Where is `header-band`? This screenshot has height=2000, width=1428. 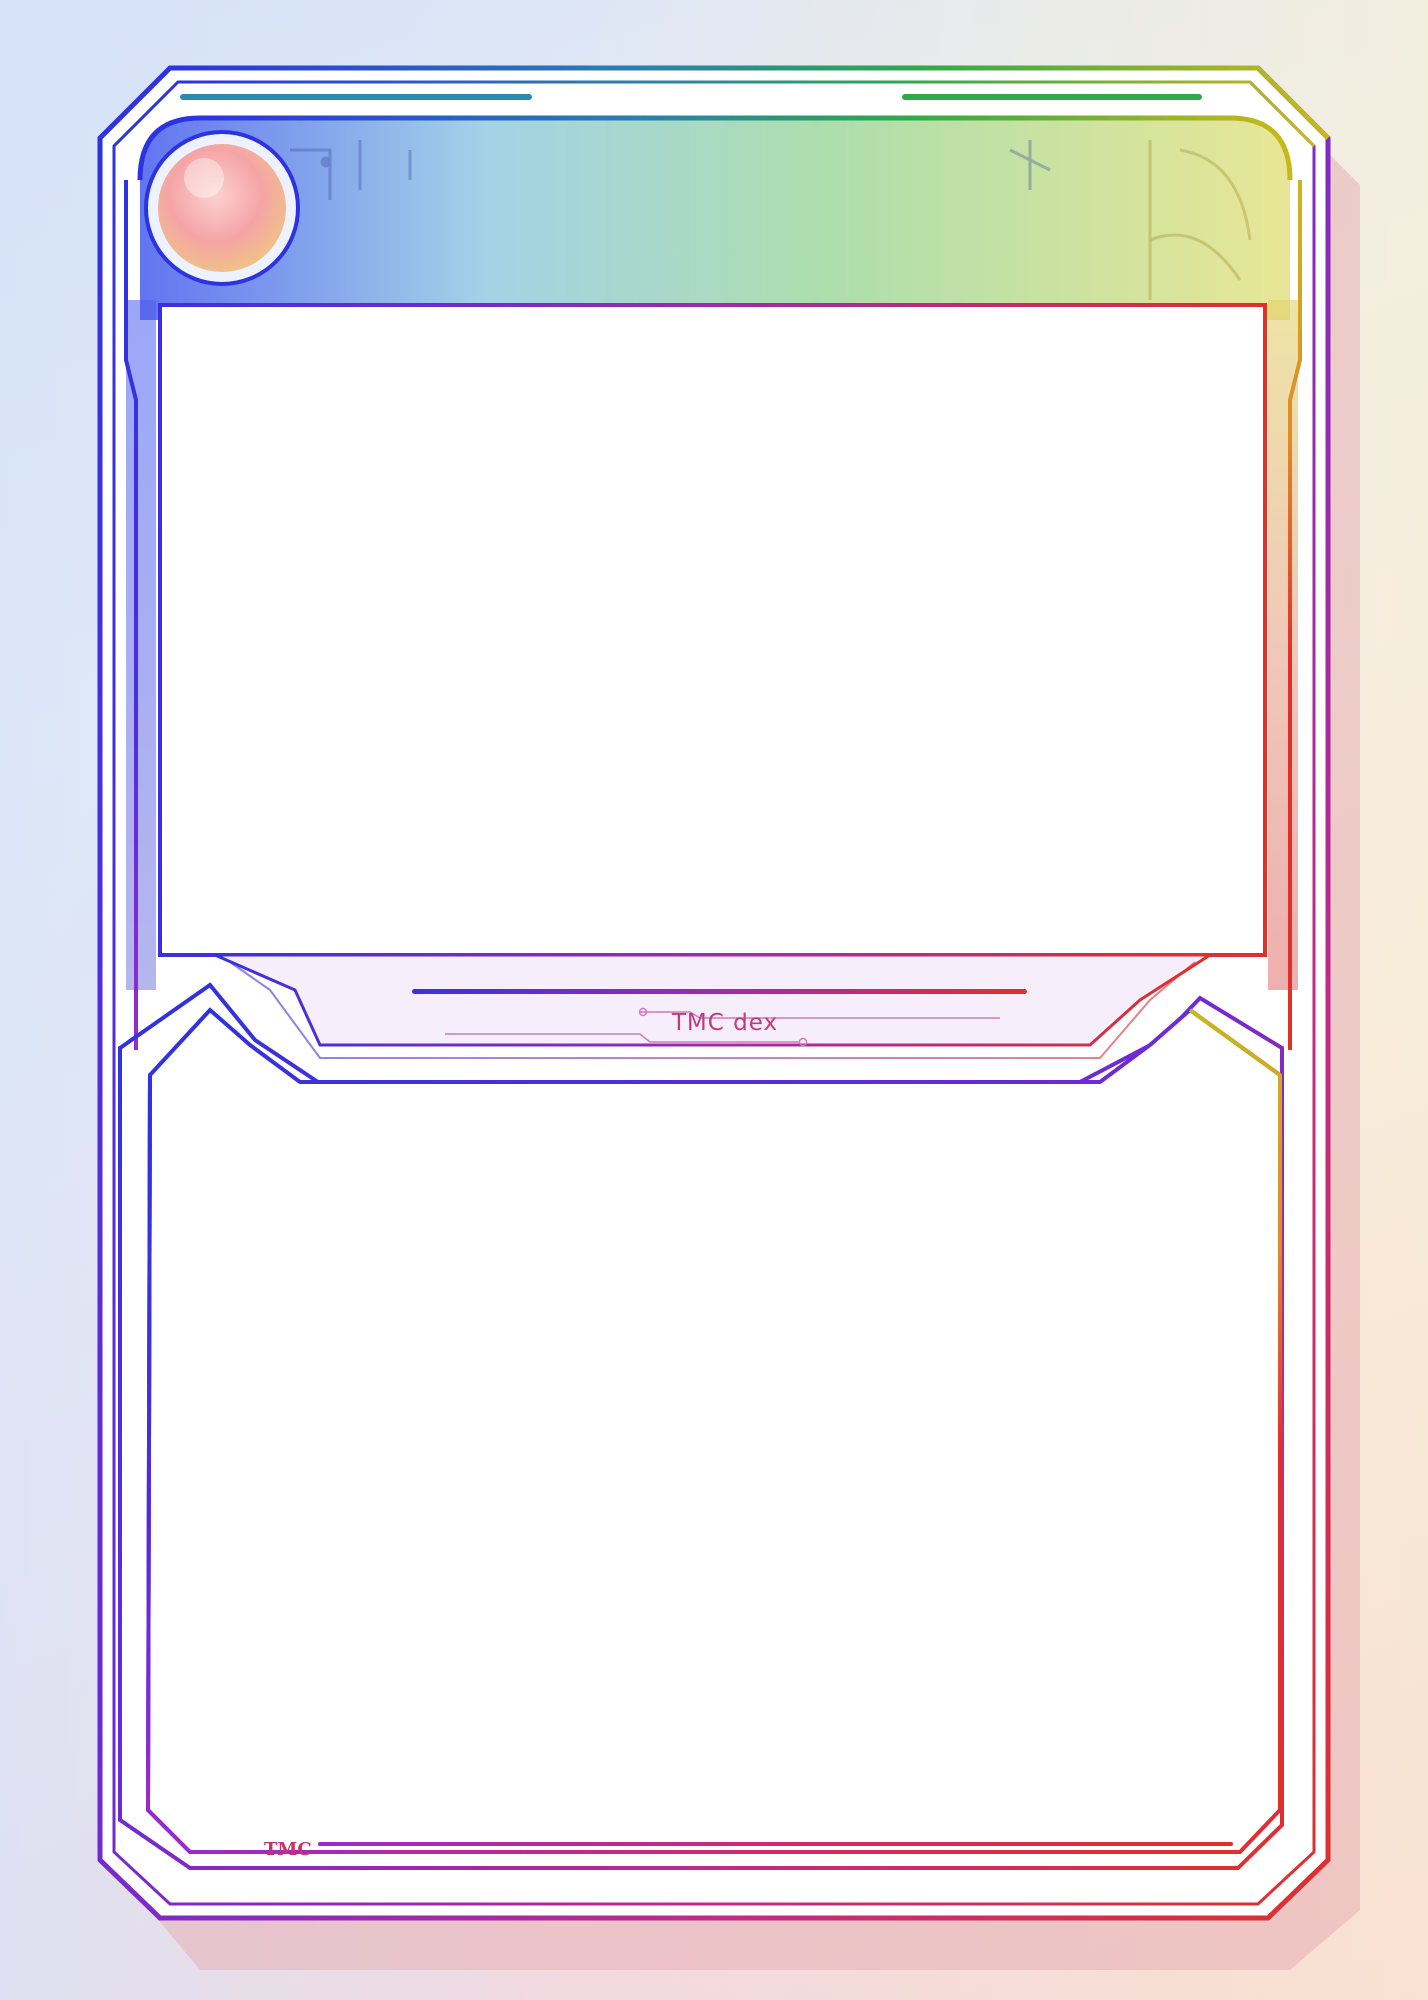
header-band is located at coordinates (715, 219).